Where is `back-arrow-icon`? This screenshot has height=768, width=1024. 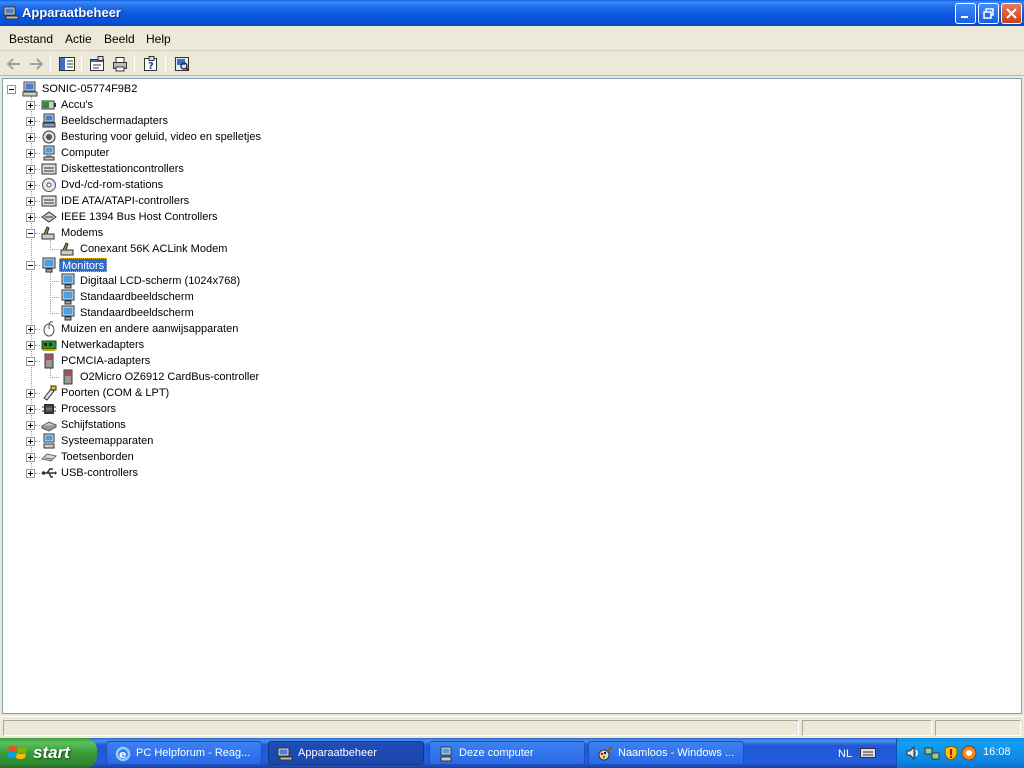
back-arrow-icon is located at coordinates (13, 64).